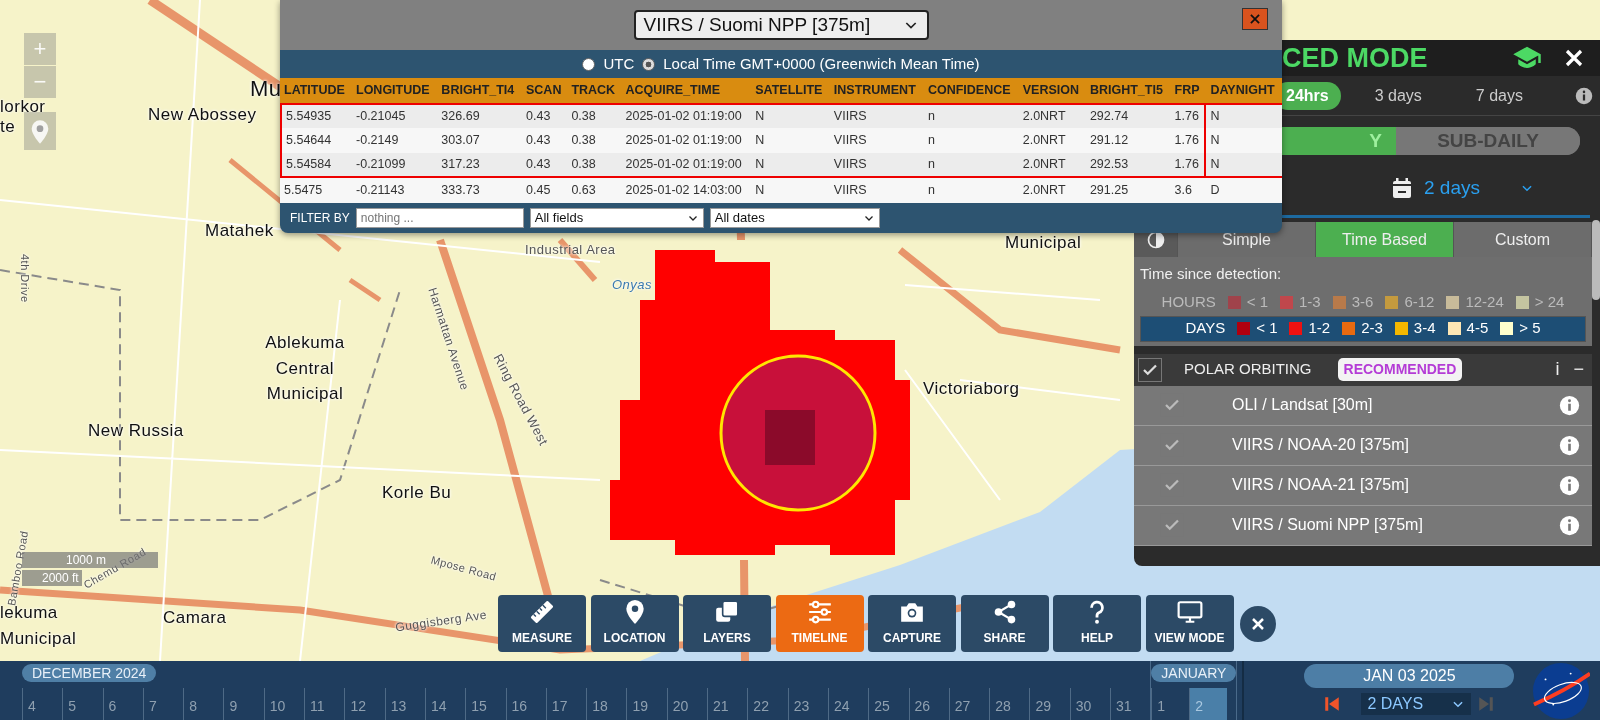 The height and width of the screenshot is (720, 1600). I want to click on timeline-day: 22, so click(767, 704).